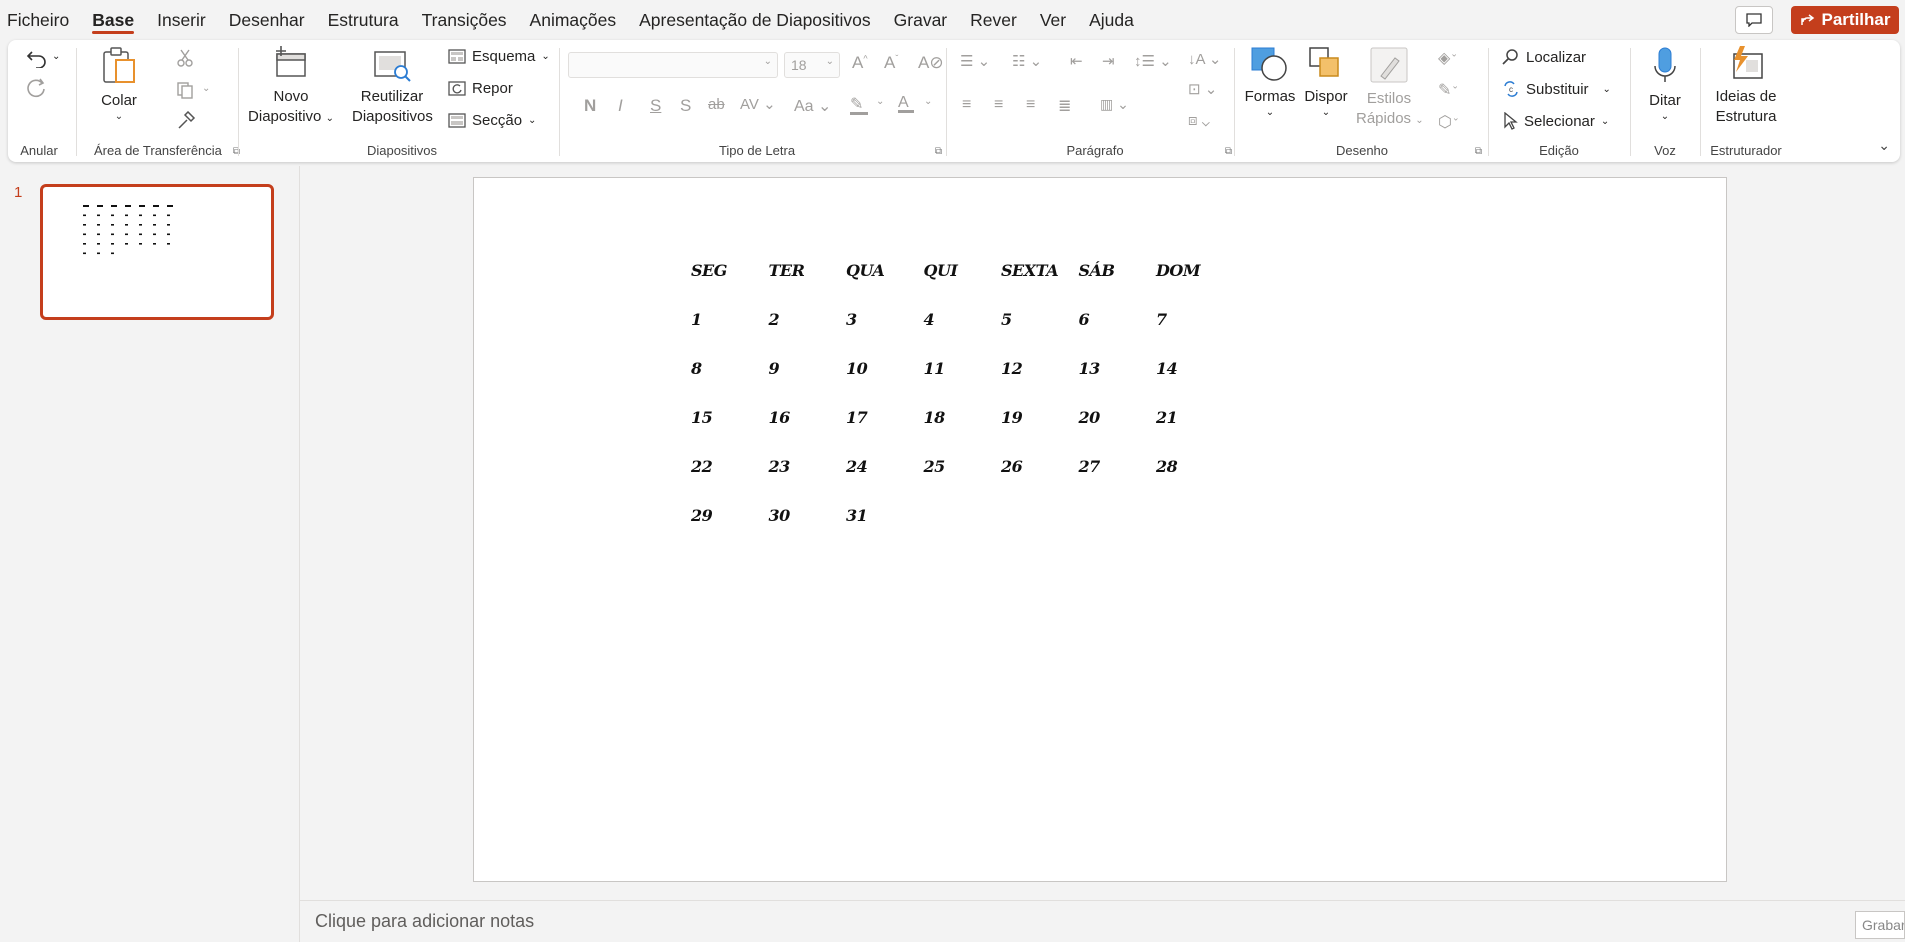  What do you see at coordinates (1746, 150) in the screenshot?
I see `designer-group-label: Estruturador` at bounding box center [1746, 150].